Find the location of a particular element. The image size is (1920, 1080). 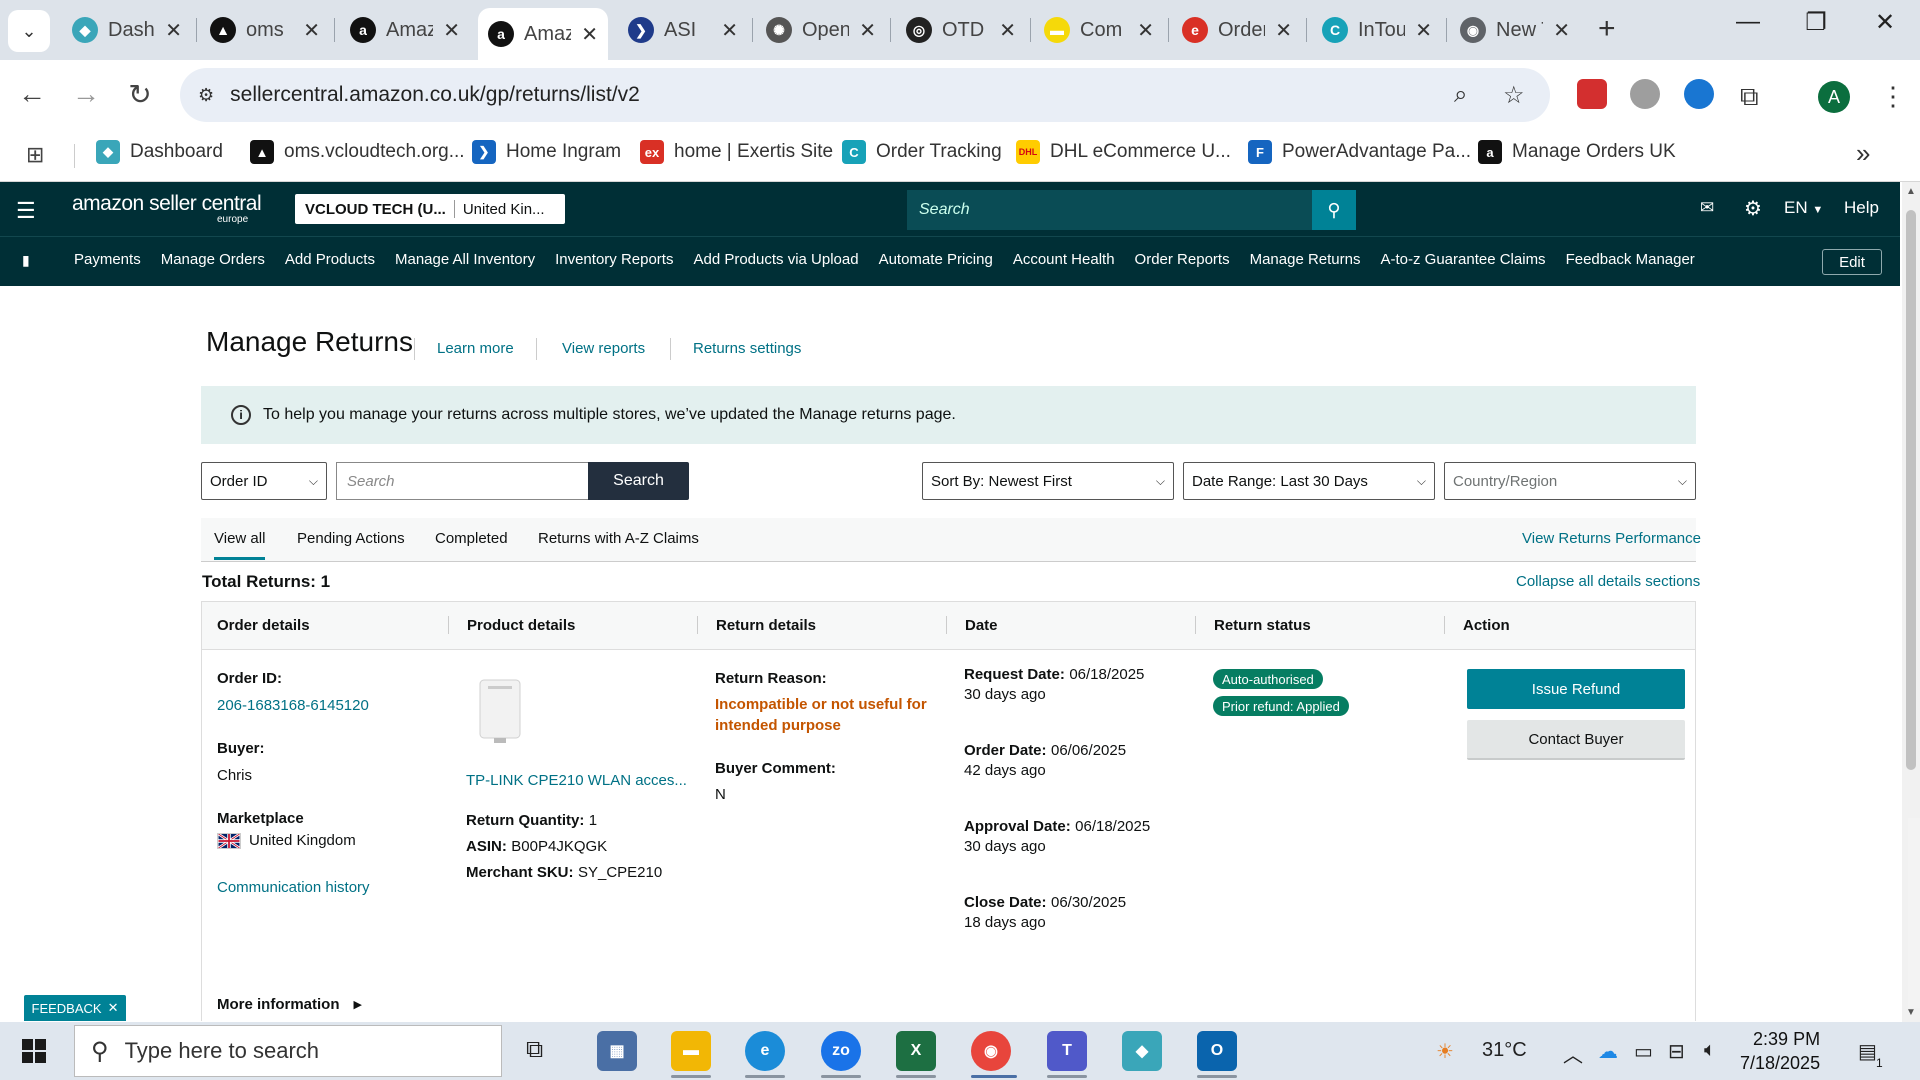

chrome-app-icon: ◉ is located at coordinates (991, 1051).